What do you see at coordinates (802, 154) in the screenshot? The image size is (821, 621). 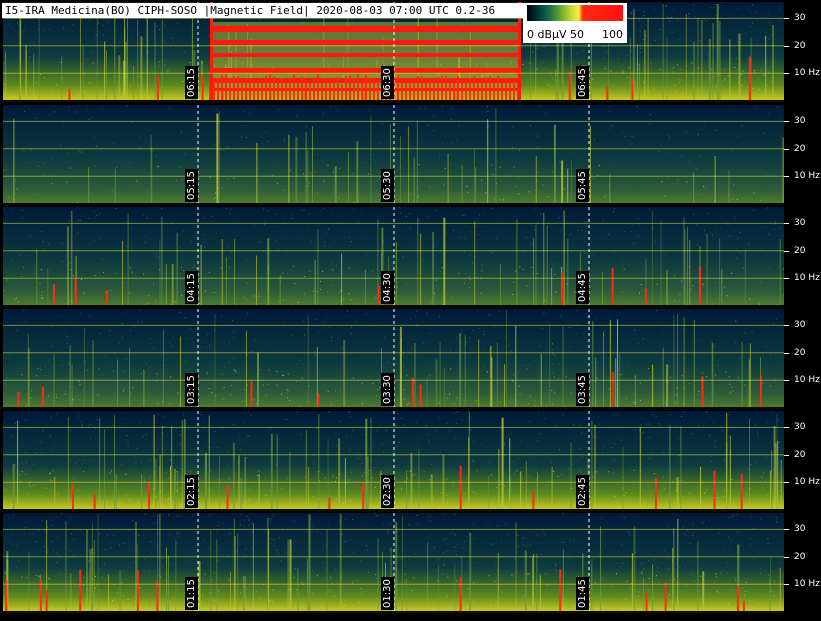 I see `frequency-axis: 30 20 10 Hz` at bounding box center [802, 154].